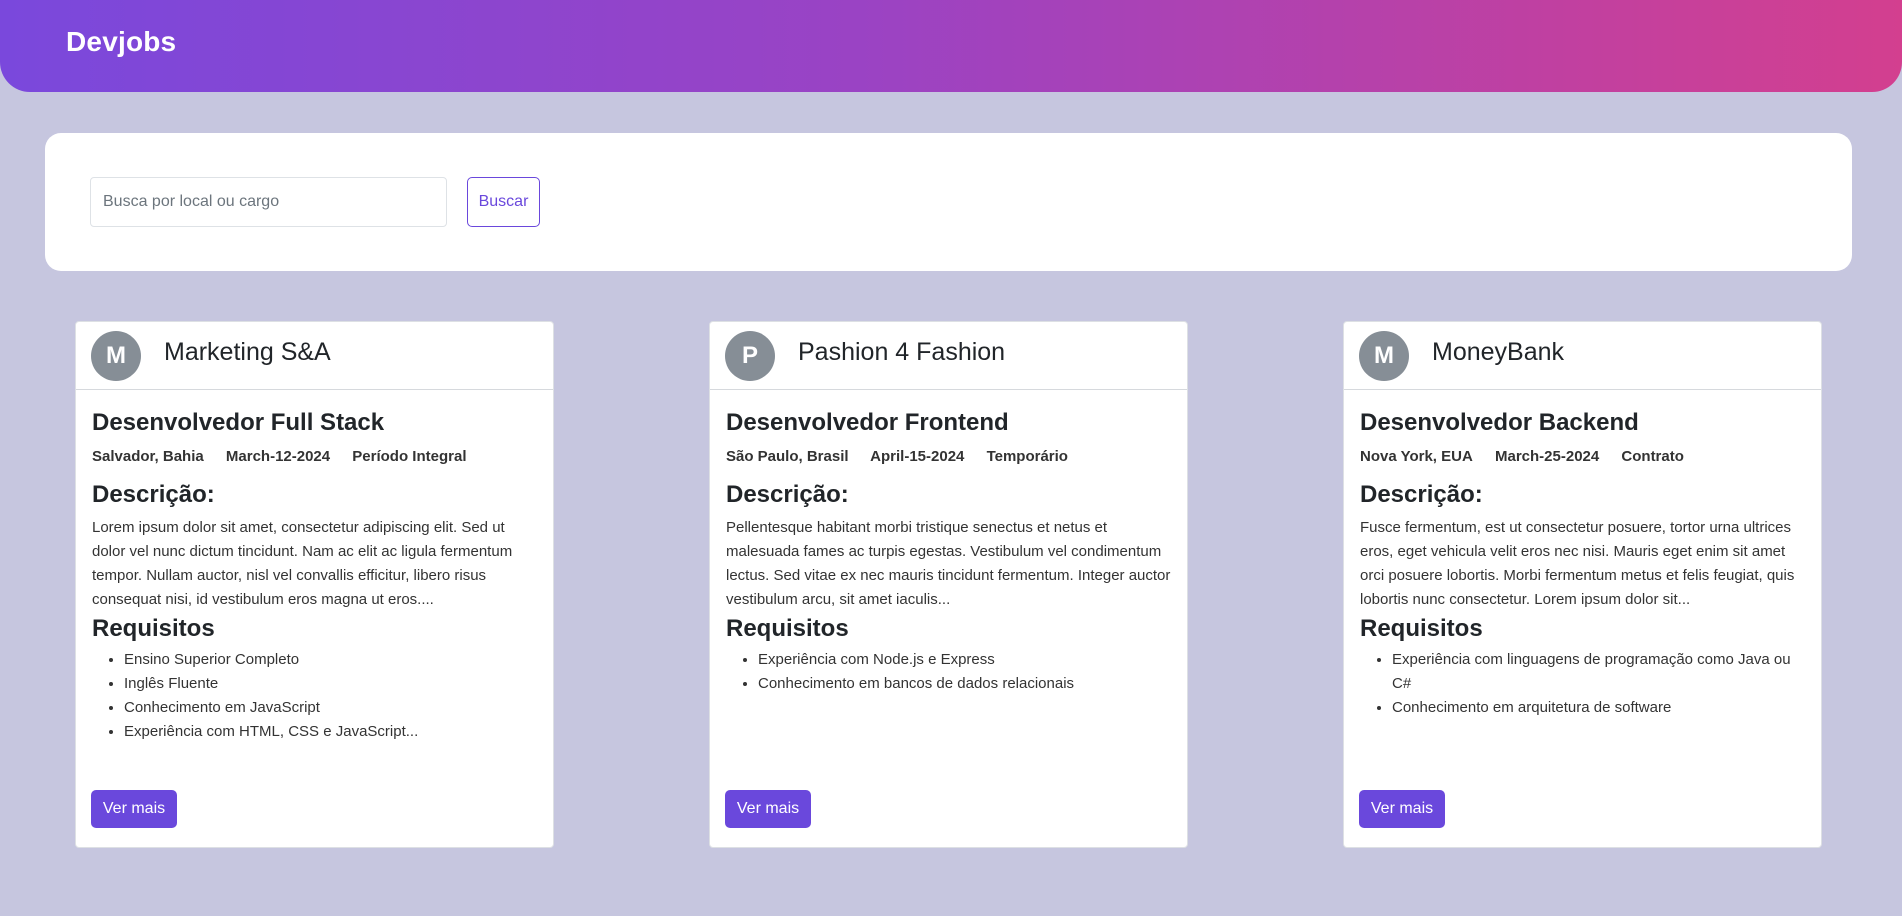  What do you see at coordinates (1499, 422) in the screenshot?
I see `job-title: Desenvolvedor Backend` at bounding box center [1499, 422].